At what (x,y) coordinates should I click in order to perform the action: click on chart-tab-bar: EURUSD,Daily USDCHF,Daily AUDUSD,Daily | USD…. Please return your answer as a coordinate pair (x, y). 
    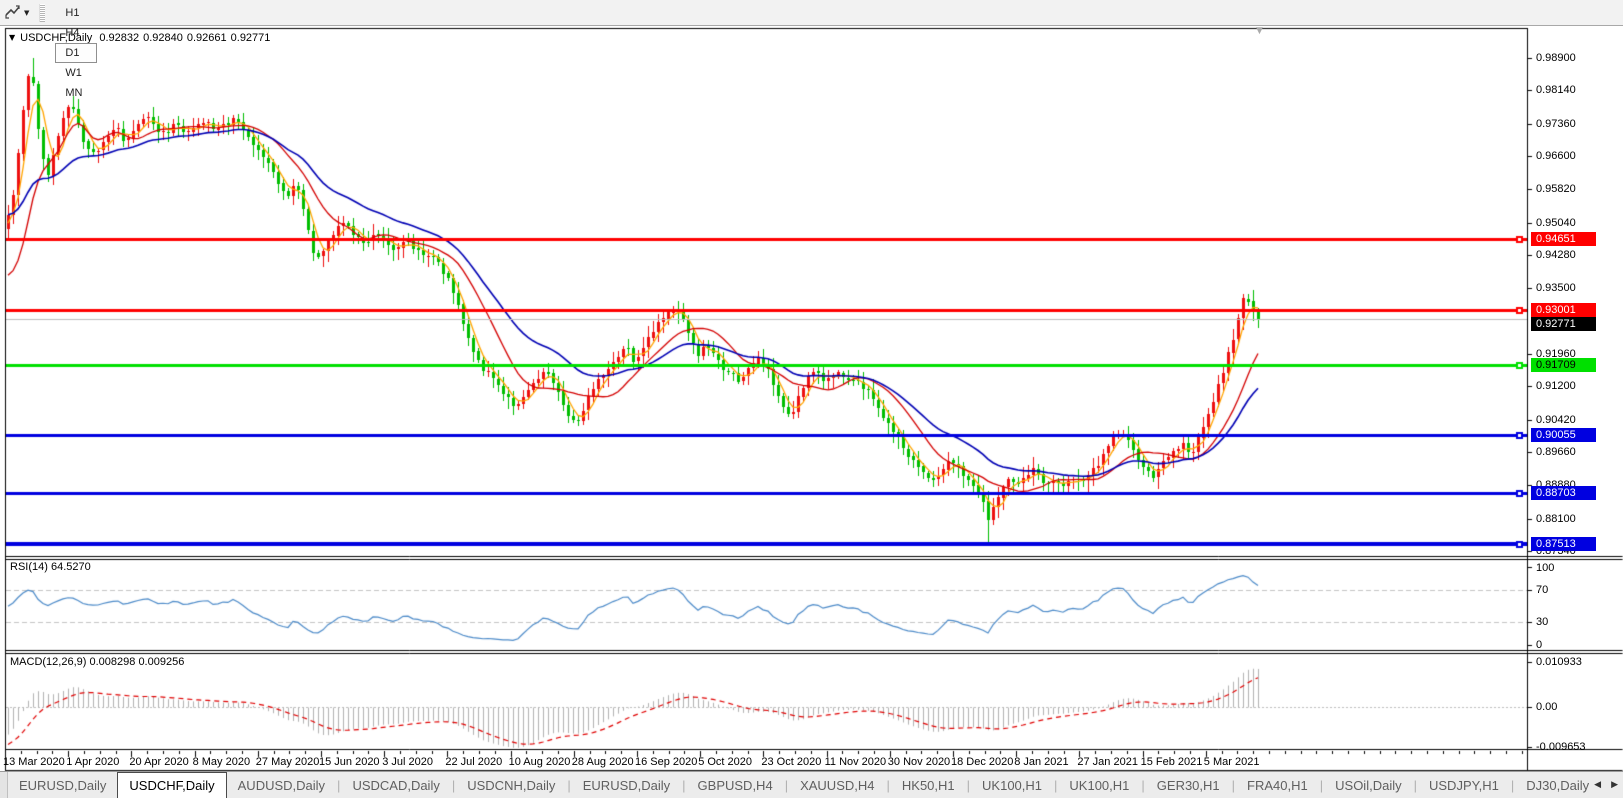
    Looking at the image, I should click on (811, 784).